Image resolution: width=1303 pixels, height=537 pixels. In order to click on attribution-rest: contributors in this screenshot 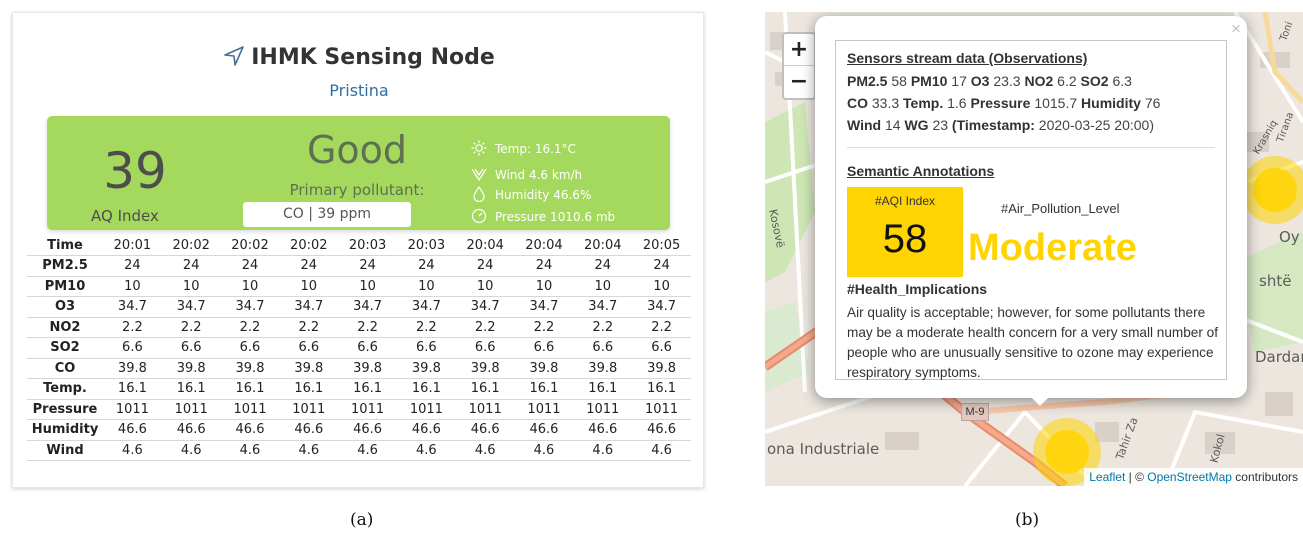, I will do `click(1264, 477)`.